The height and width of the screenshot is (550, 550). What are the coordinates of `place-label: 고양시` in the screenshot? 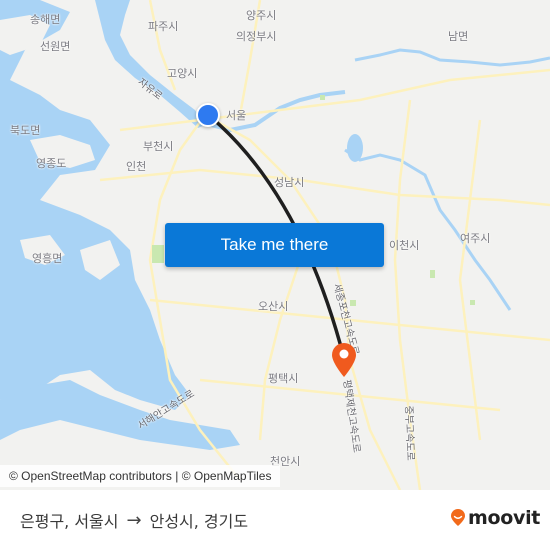 It's located at (182, 73).